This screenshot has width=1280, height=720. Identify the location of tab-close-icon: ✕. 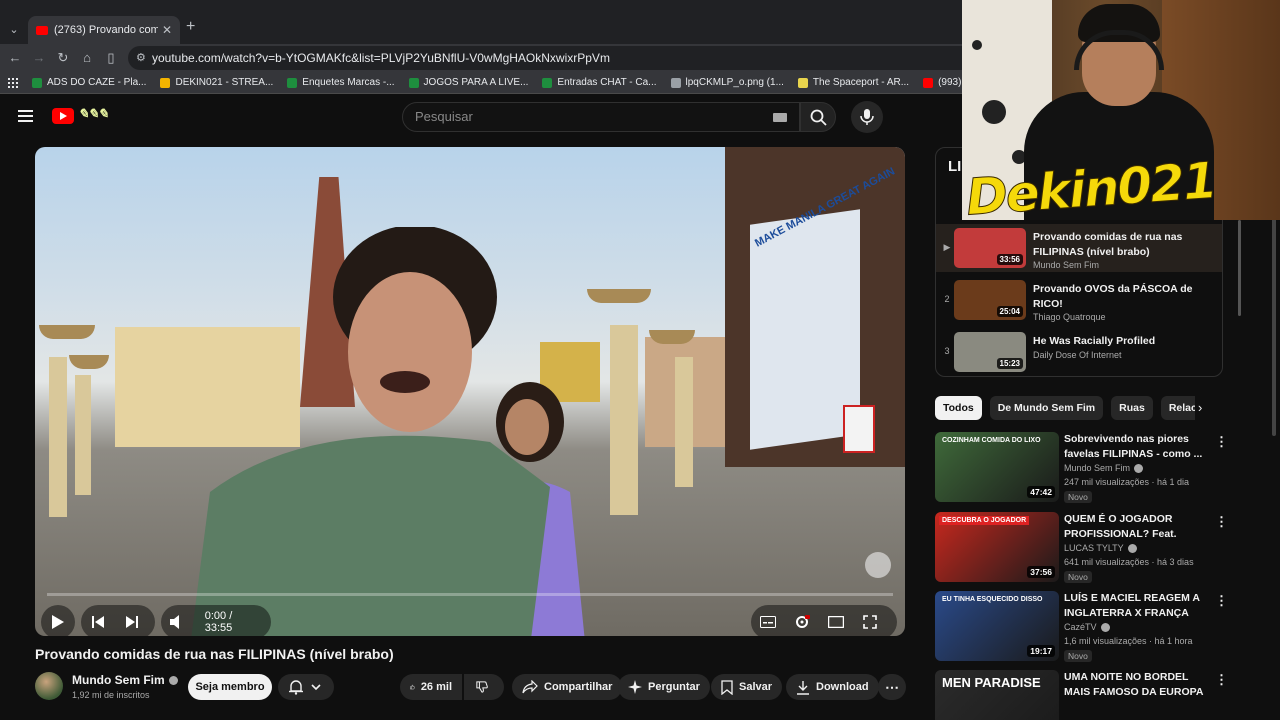
(167, 30).